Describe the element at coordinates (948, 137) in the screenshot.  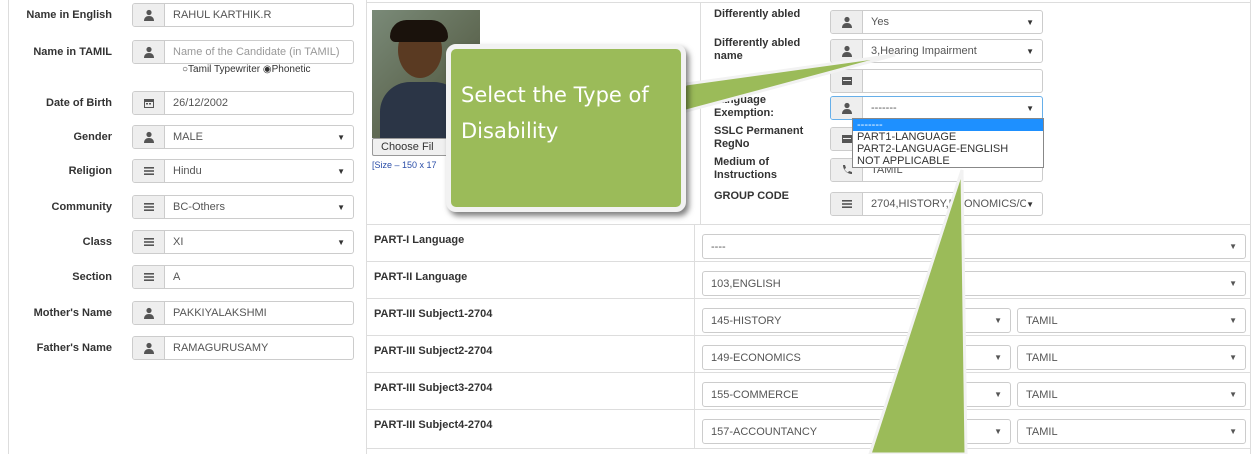
I see `dropdown-option: PART1-LANGUAGE` at that location.